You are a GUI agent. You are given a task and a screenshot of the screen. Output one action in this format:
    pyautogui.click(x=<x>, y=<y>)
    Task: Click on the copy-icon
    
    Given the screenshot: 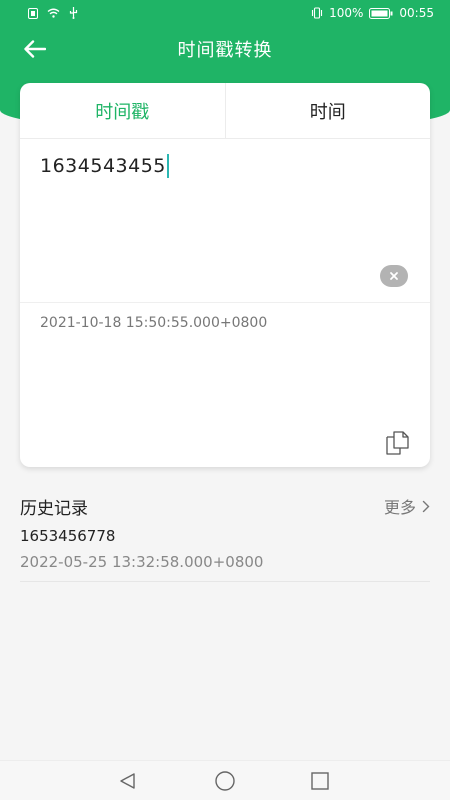 What is the action you would take?
    pyautogui.click(x=397, y=443)
    